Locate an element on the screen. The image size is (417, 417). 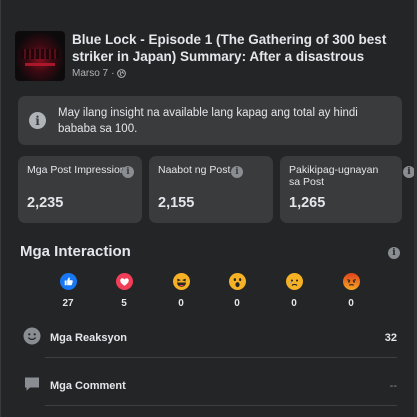
globe-icon is located at coordinates (122, 73).